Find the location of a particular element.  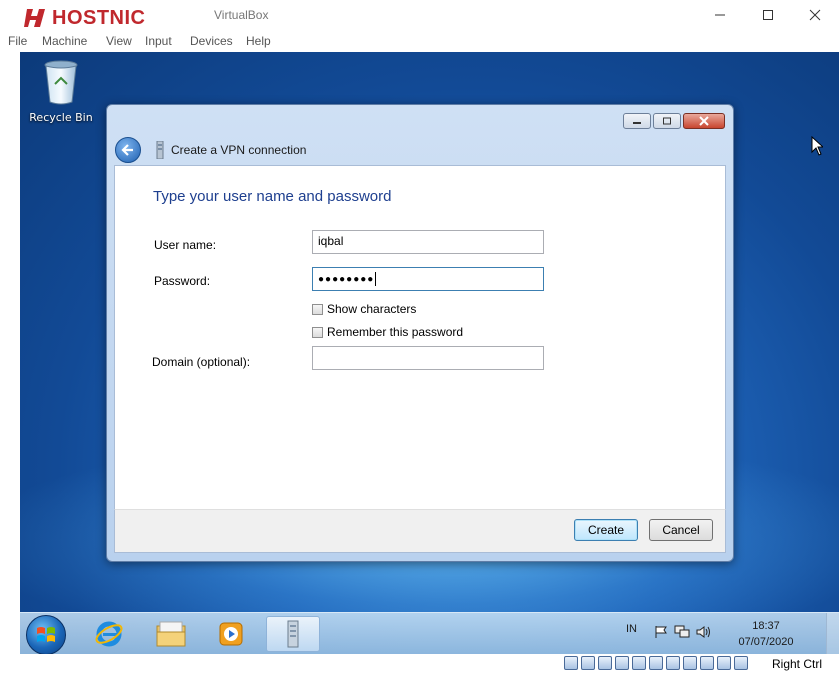

internet-explorer-icon is located at coordinates (109, 634).